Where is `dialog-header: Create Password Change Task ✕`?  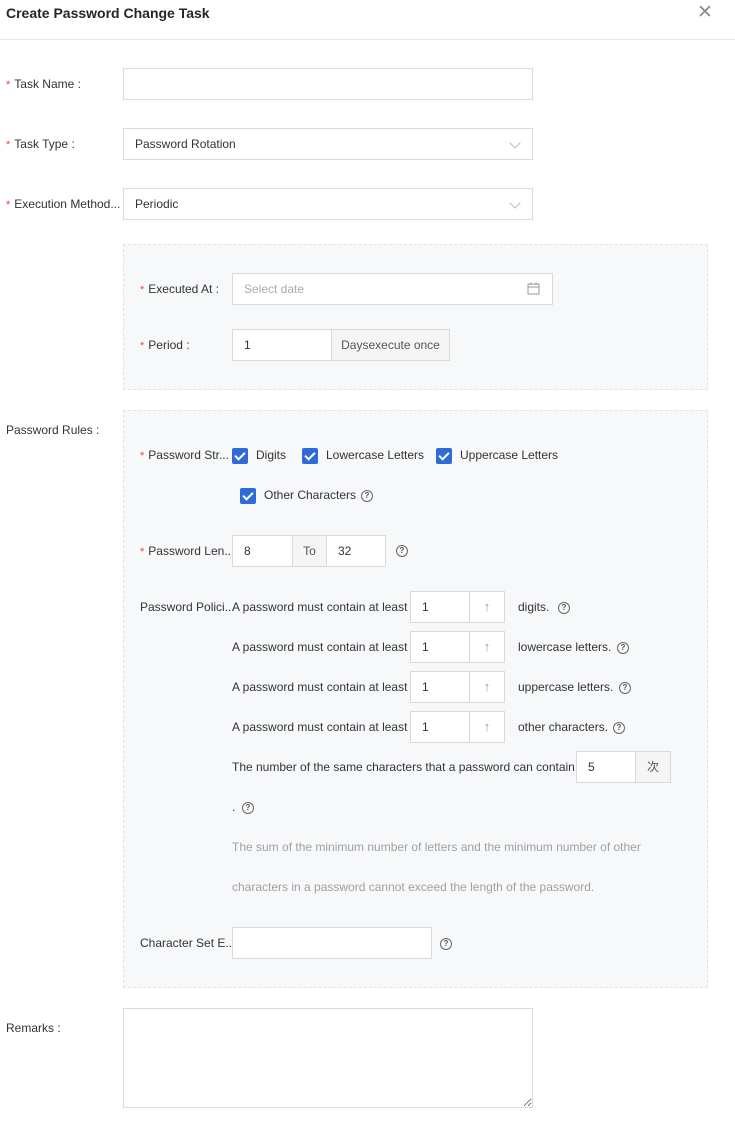 dialog-header: Create Password Change Task ✕ is located at coordinates (367, 20).